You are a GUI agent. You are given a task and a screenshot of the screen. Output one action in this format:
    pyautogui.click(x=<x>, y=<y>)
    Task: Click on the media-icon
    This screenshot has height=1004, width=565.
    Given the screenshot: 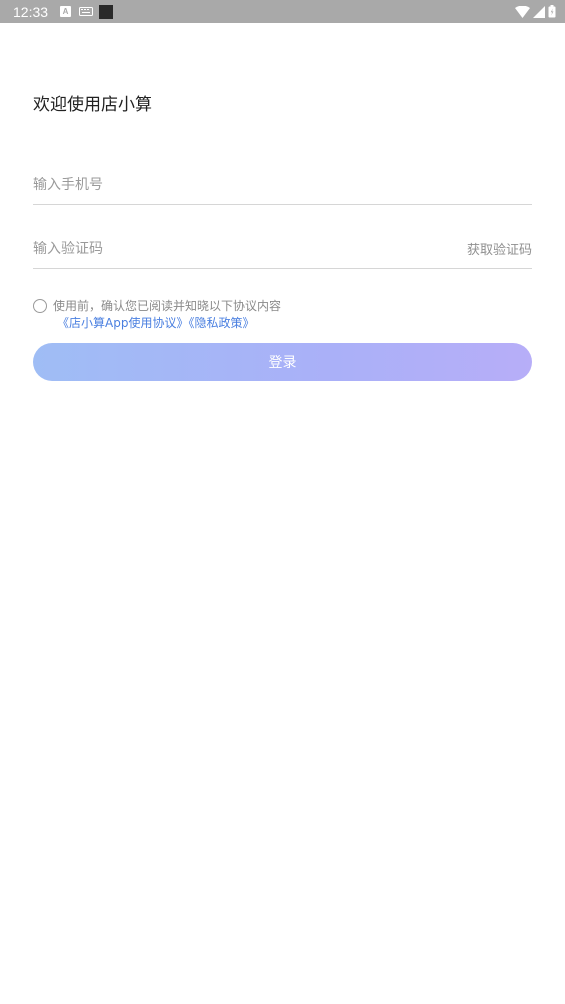 What is the action you would take?
    pyautogui.click(x=106, y=11)
    